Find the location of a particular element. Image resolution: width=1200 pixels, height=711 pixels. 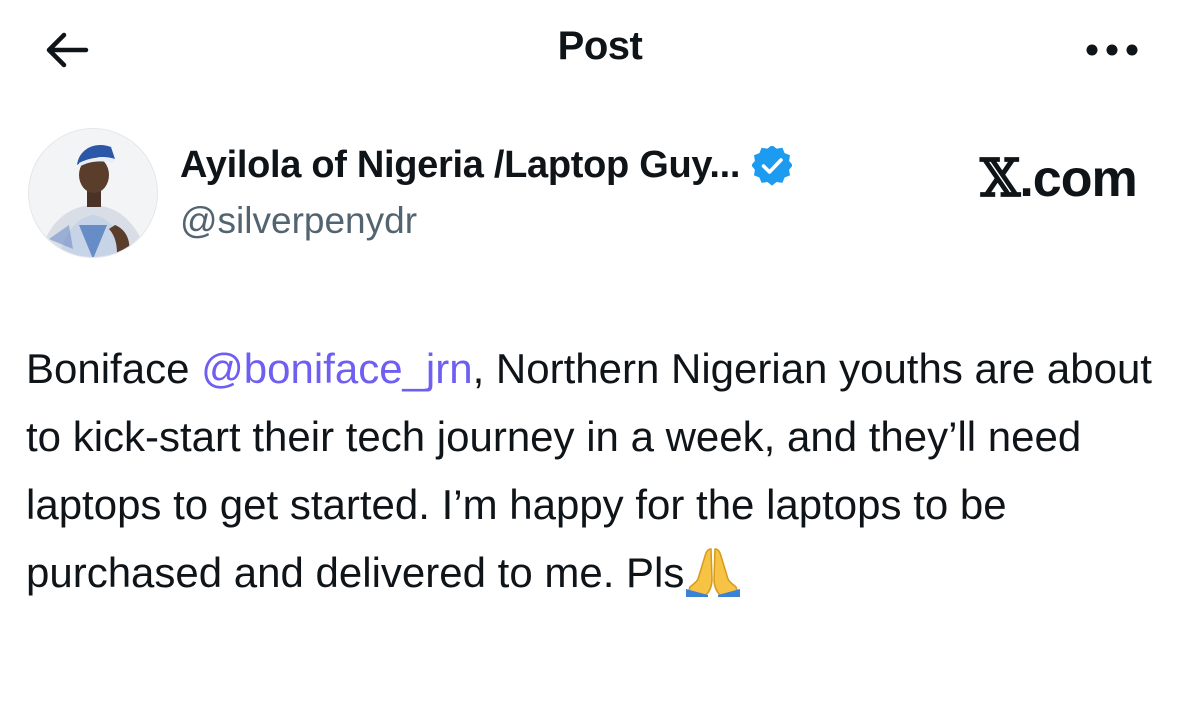

tweet-lead: Boniface is located at coordinates (114, 368).